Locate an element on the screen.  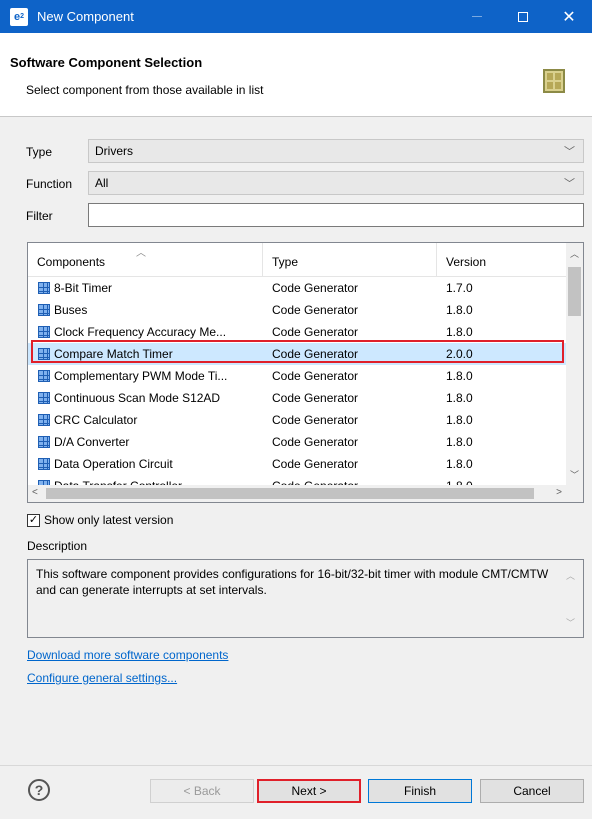
table-row: 8-Bit Timer Code Generator 1.7.0 is located at coordinates (297, 288).